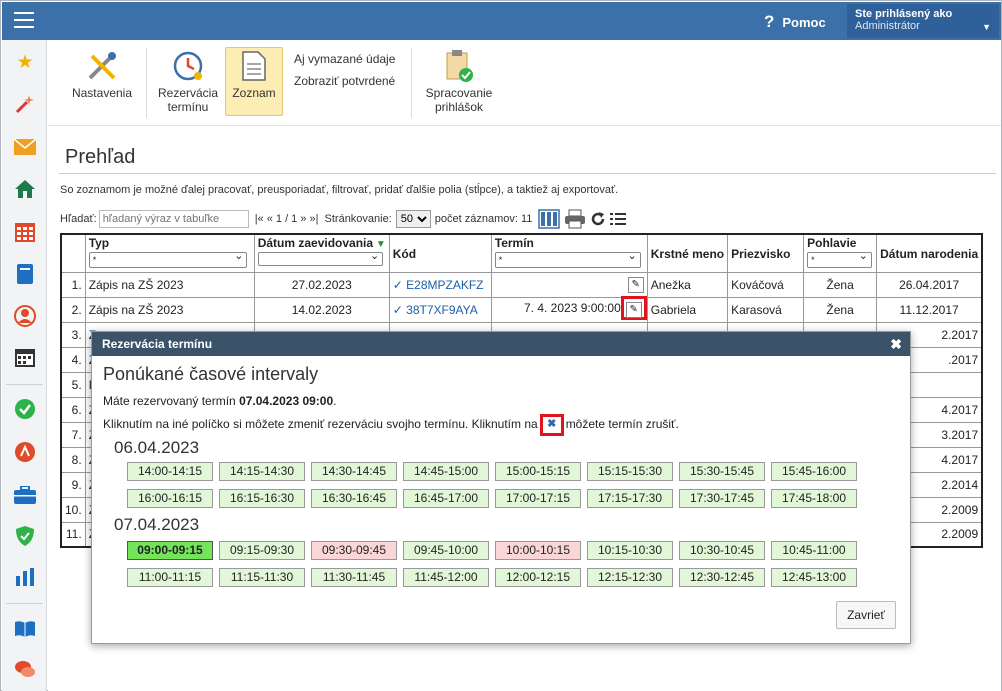 This screenshot has height=691, width=1002. Describe the element at coordinates (687, 284) in the screenshot. I see `cell-meno: Anežka` at that location.